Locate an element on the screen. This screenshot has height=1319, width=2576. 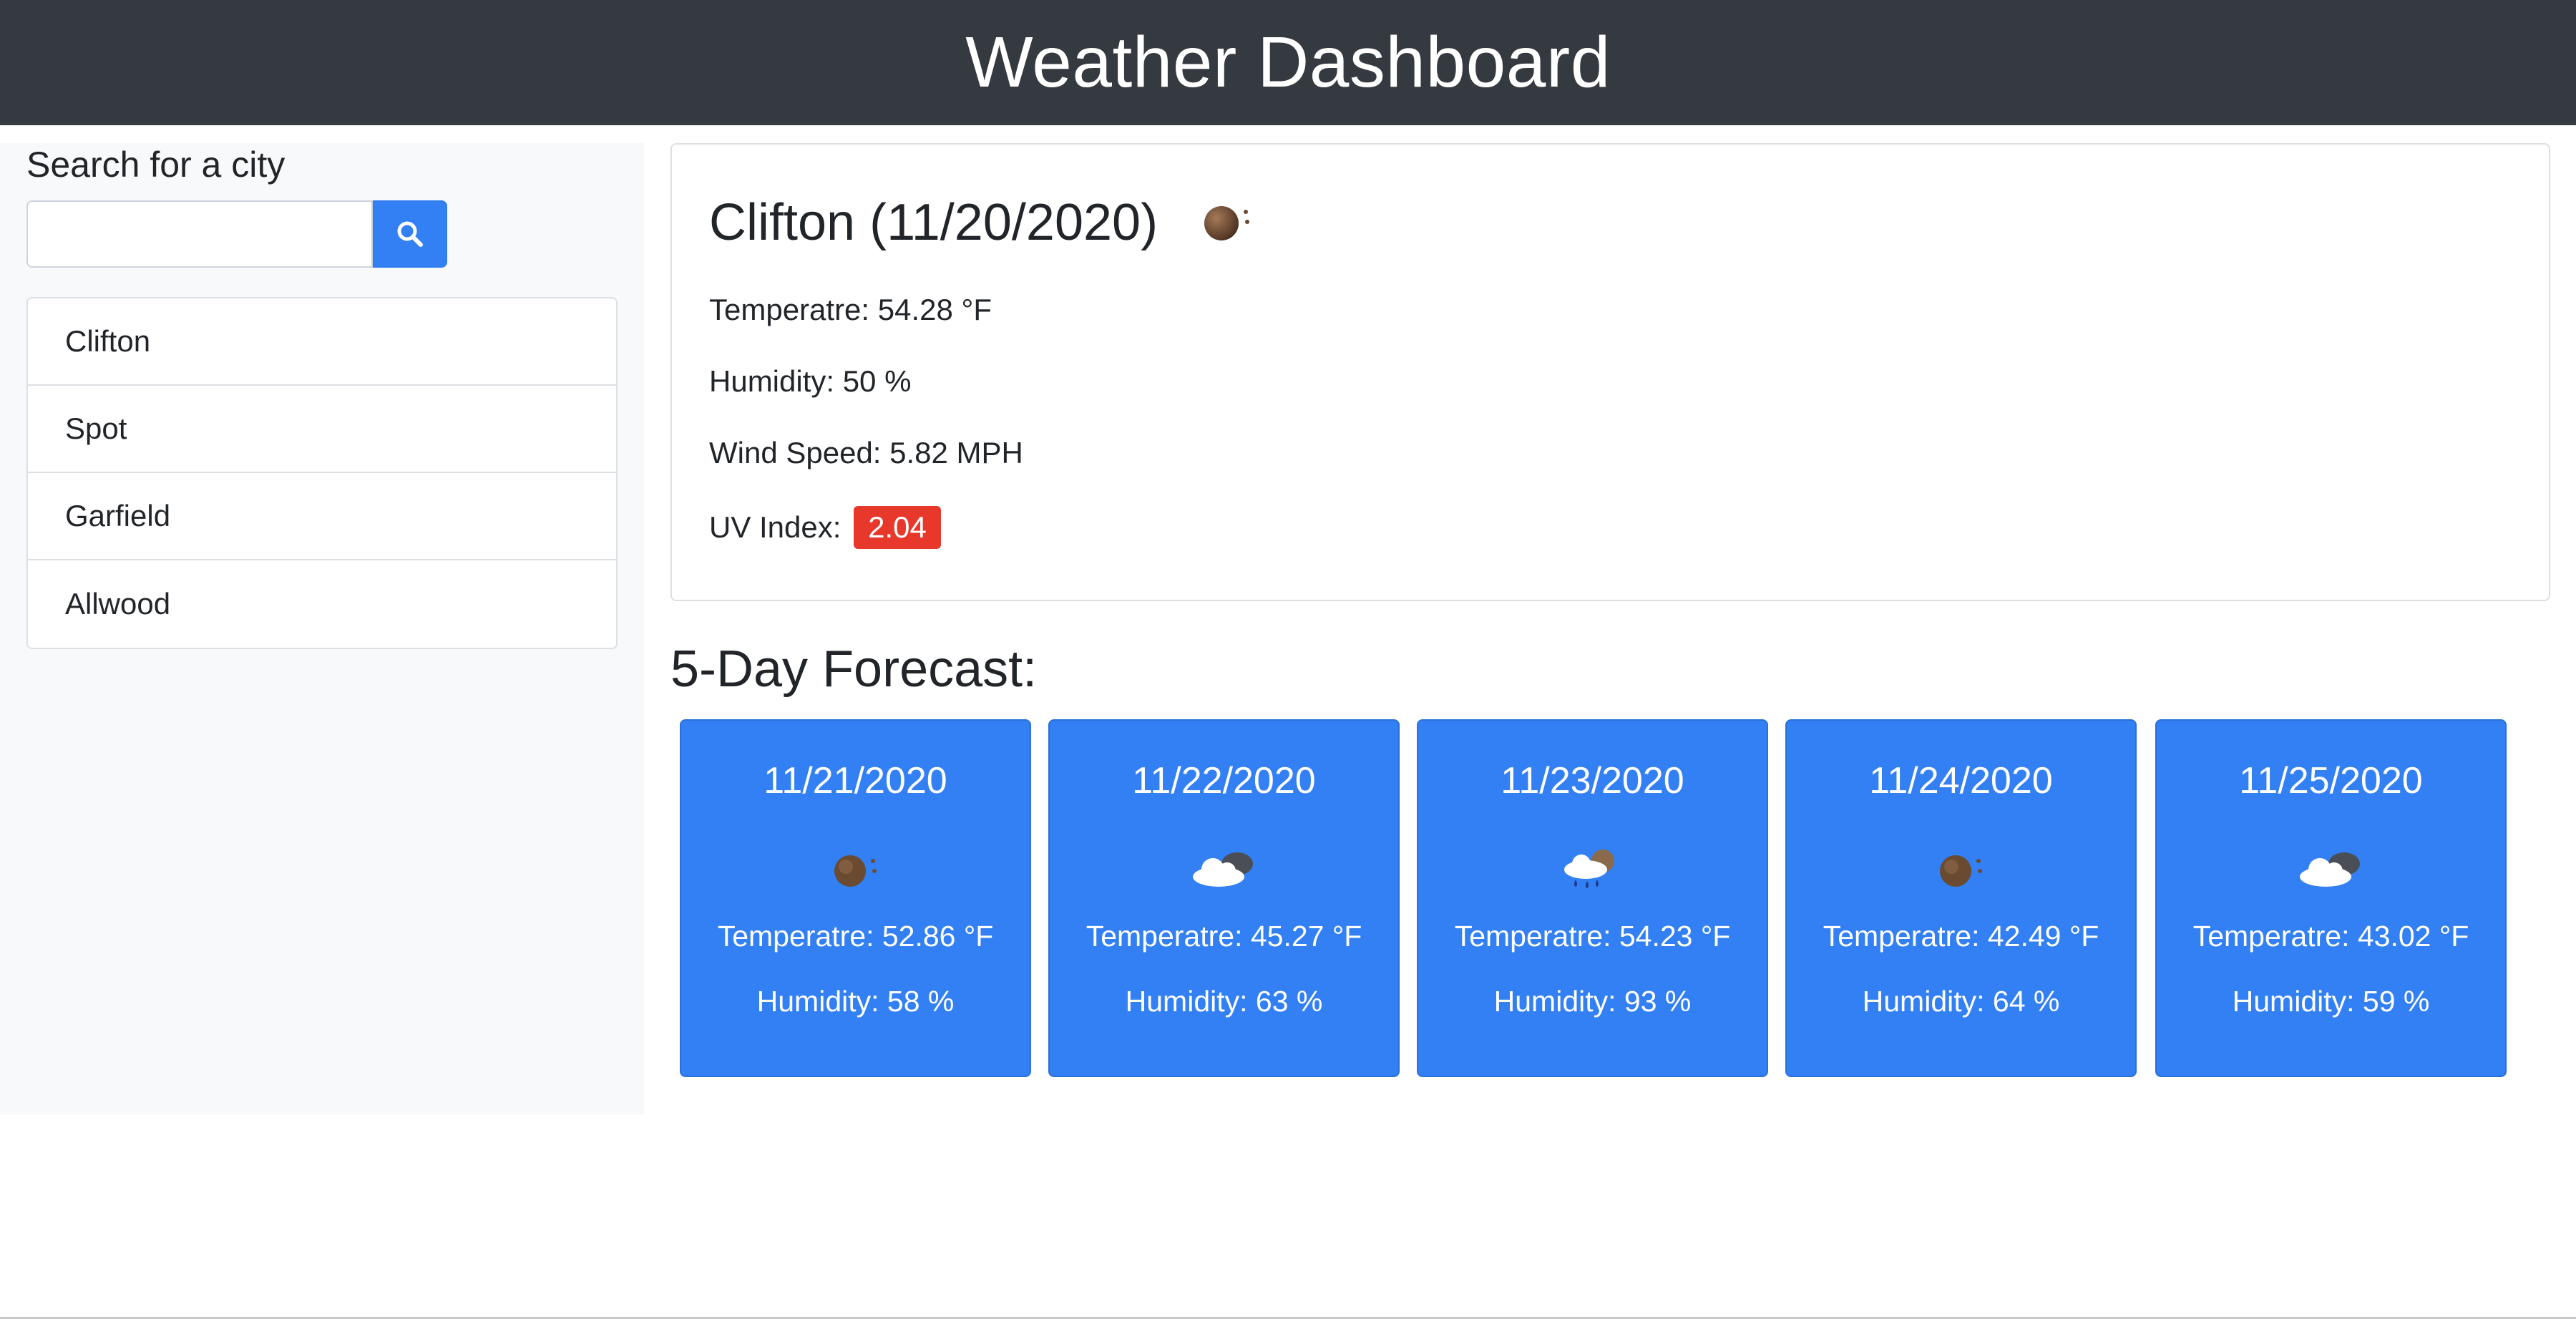
forecast-temperature: Temperatre: 45.27 °F is located at coordinates (1223, 936).